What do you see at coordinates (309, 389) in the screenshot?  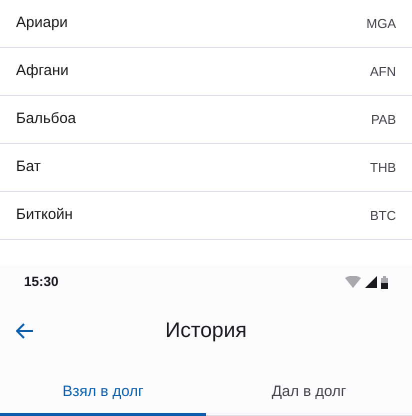 I see `tab: Дал в долг` at bounding box center [309, 389].